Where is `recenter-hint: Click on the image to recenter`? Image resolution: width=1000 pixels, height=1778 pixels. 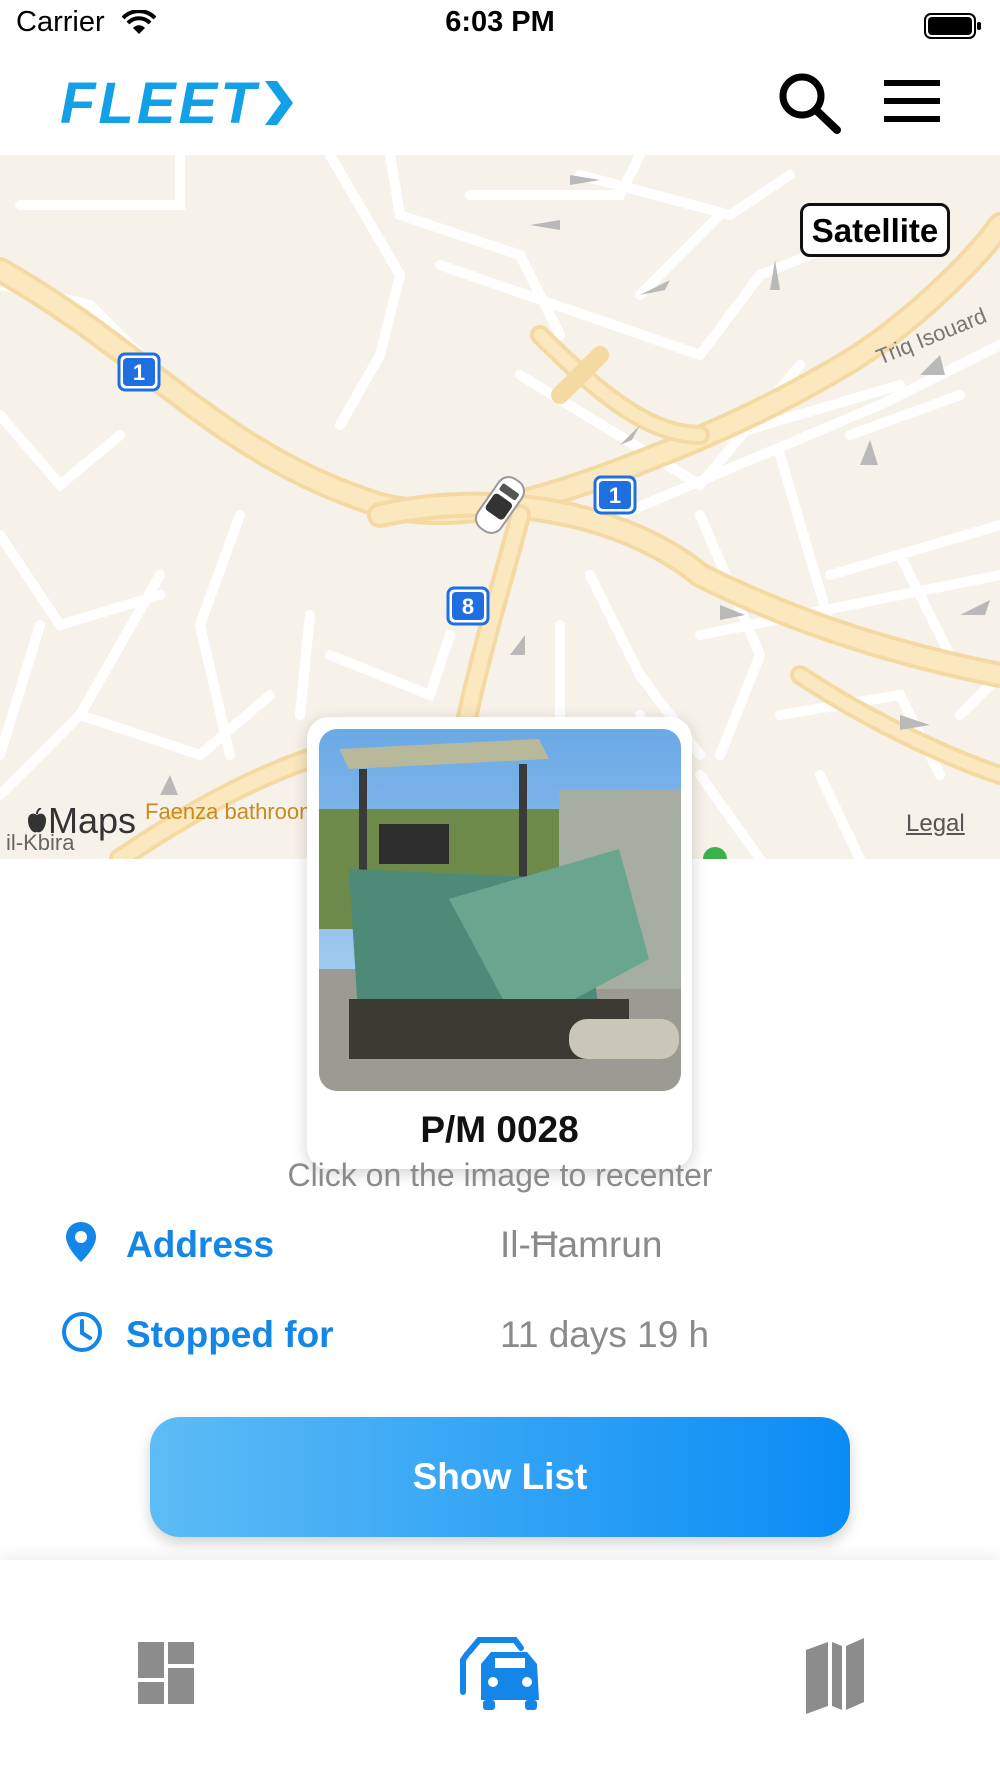 recenter-hint: Click on the image to recenter is located at coordinates (500, 1175).